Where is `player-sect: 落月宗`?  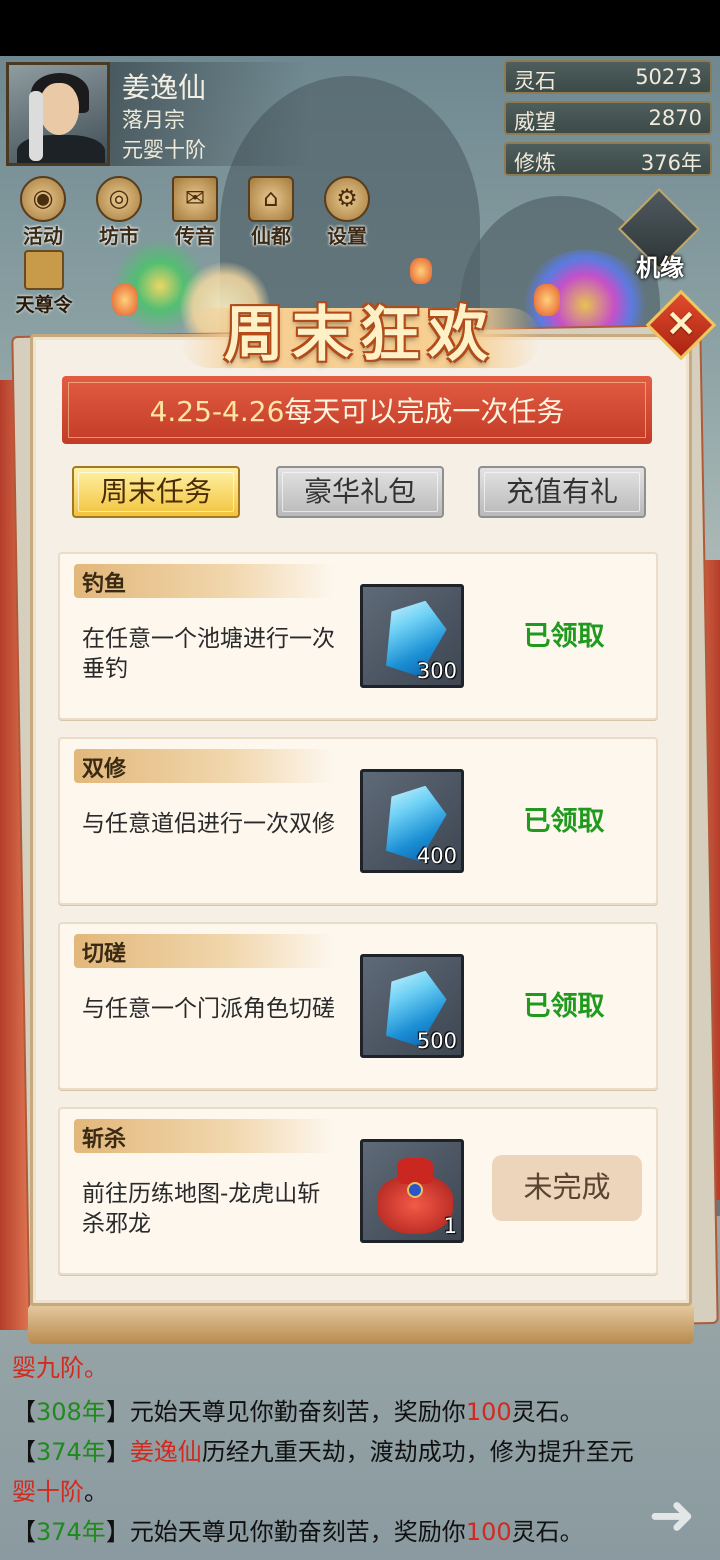
player-sect: 落月宗 is located at coordinates (153, 120).